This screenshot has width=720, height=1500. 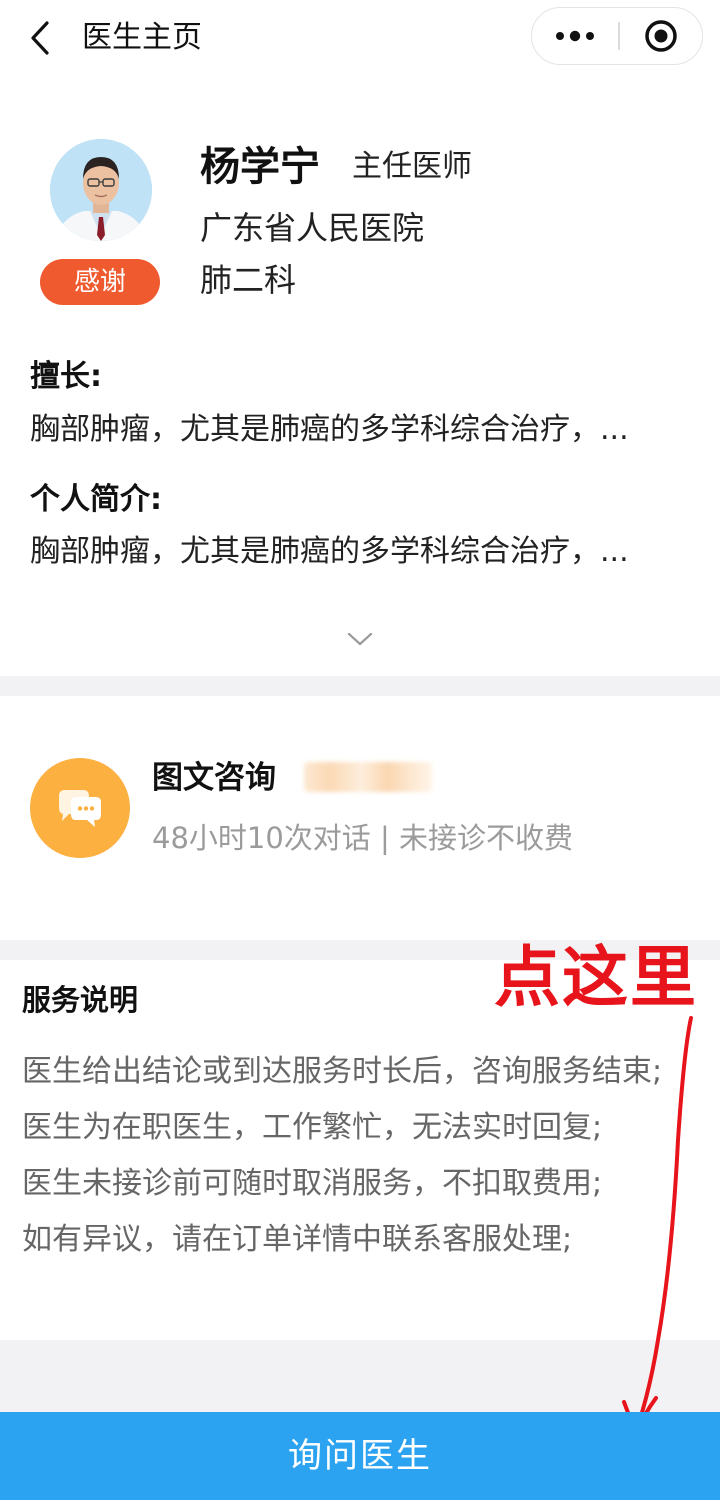 I want to click on doctor-avatar, so click(x=101, y=190).